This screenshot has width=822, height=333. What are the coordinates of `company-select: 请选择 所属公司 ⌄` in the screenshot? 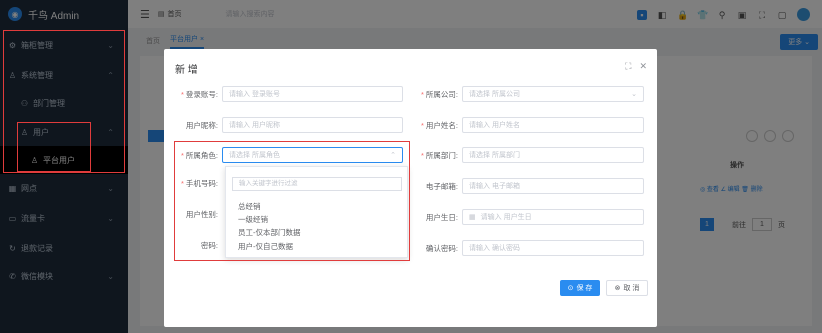 It's located at (553, 94).